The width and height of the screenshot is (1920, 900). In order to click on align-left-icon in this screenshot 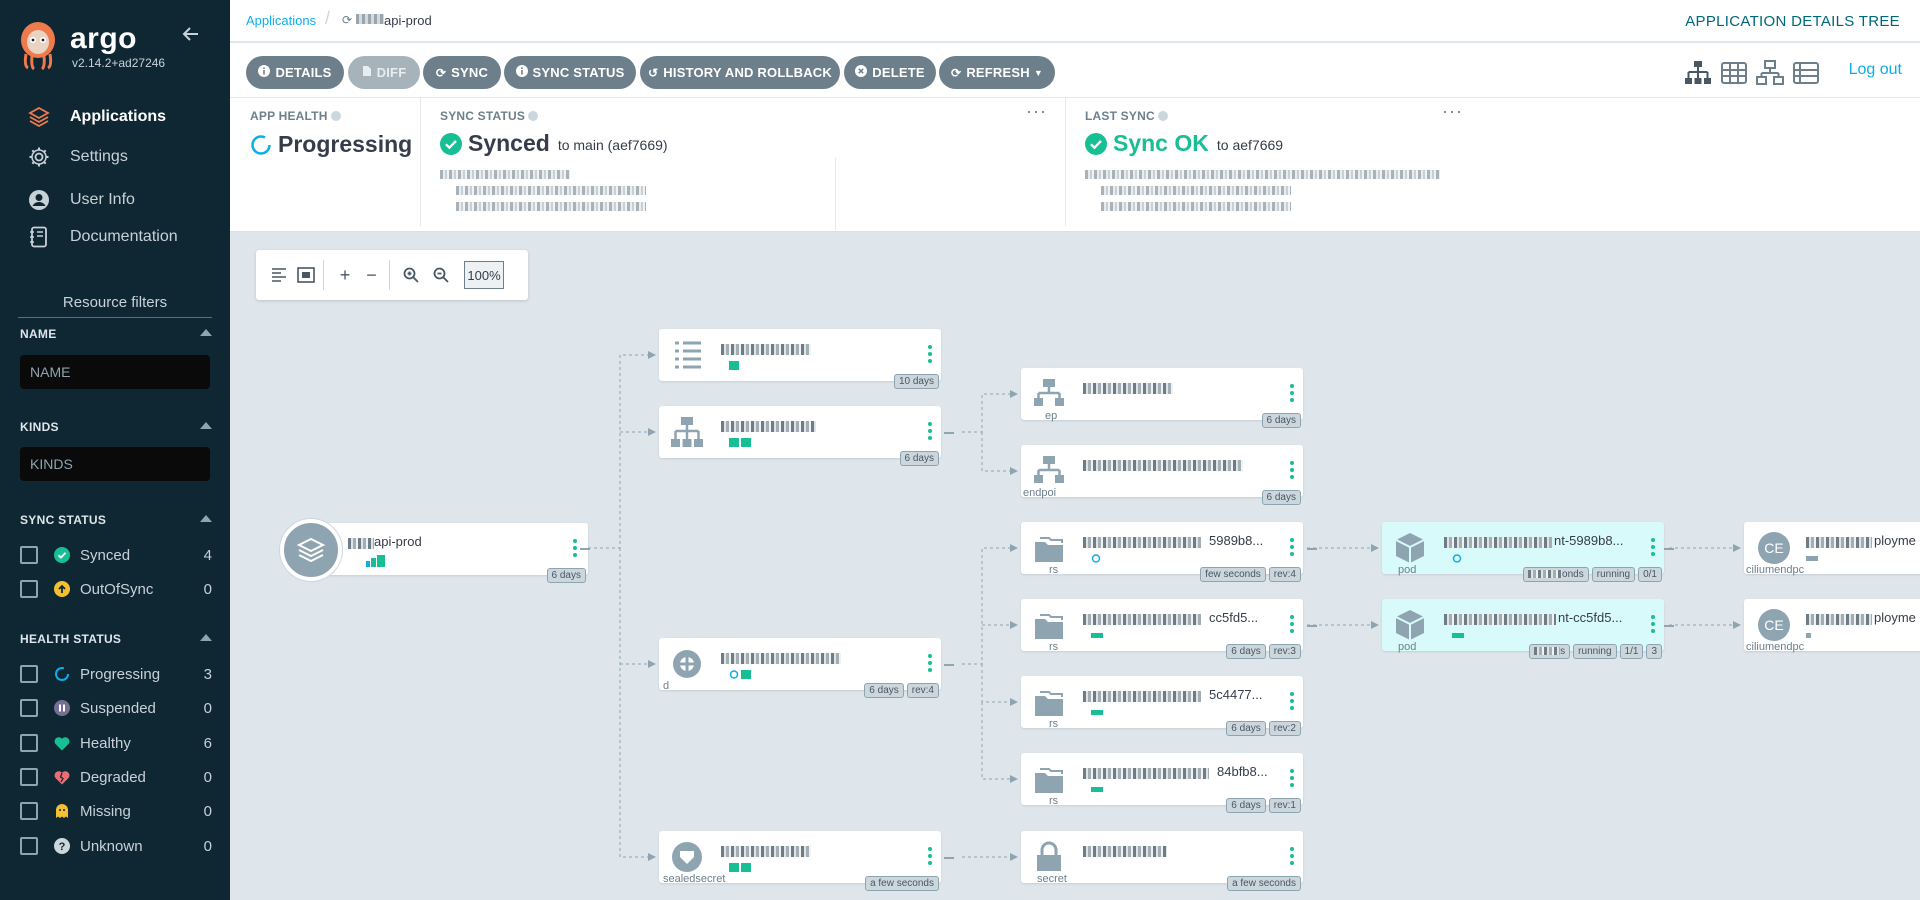, I will do `click(279, 275)`.